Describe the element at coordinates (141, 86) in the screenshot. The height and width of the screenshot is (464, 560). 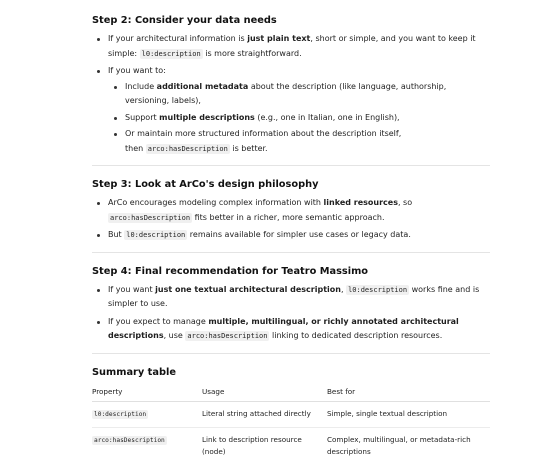
I see `text: Include` at that location.